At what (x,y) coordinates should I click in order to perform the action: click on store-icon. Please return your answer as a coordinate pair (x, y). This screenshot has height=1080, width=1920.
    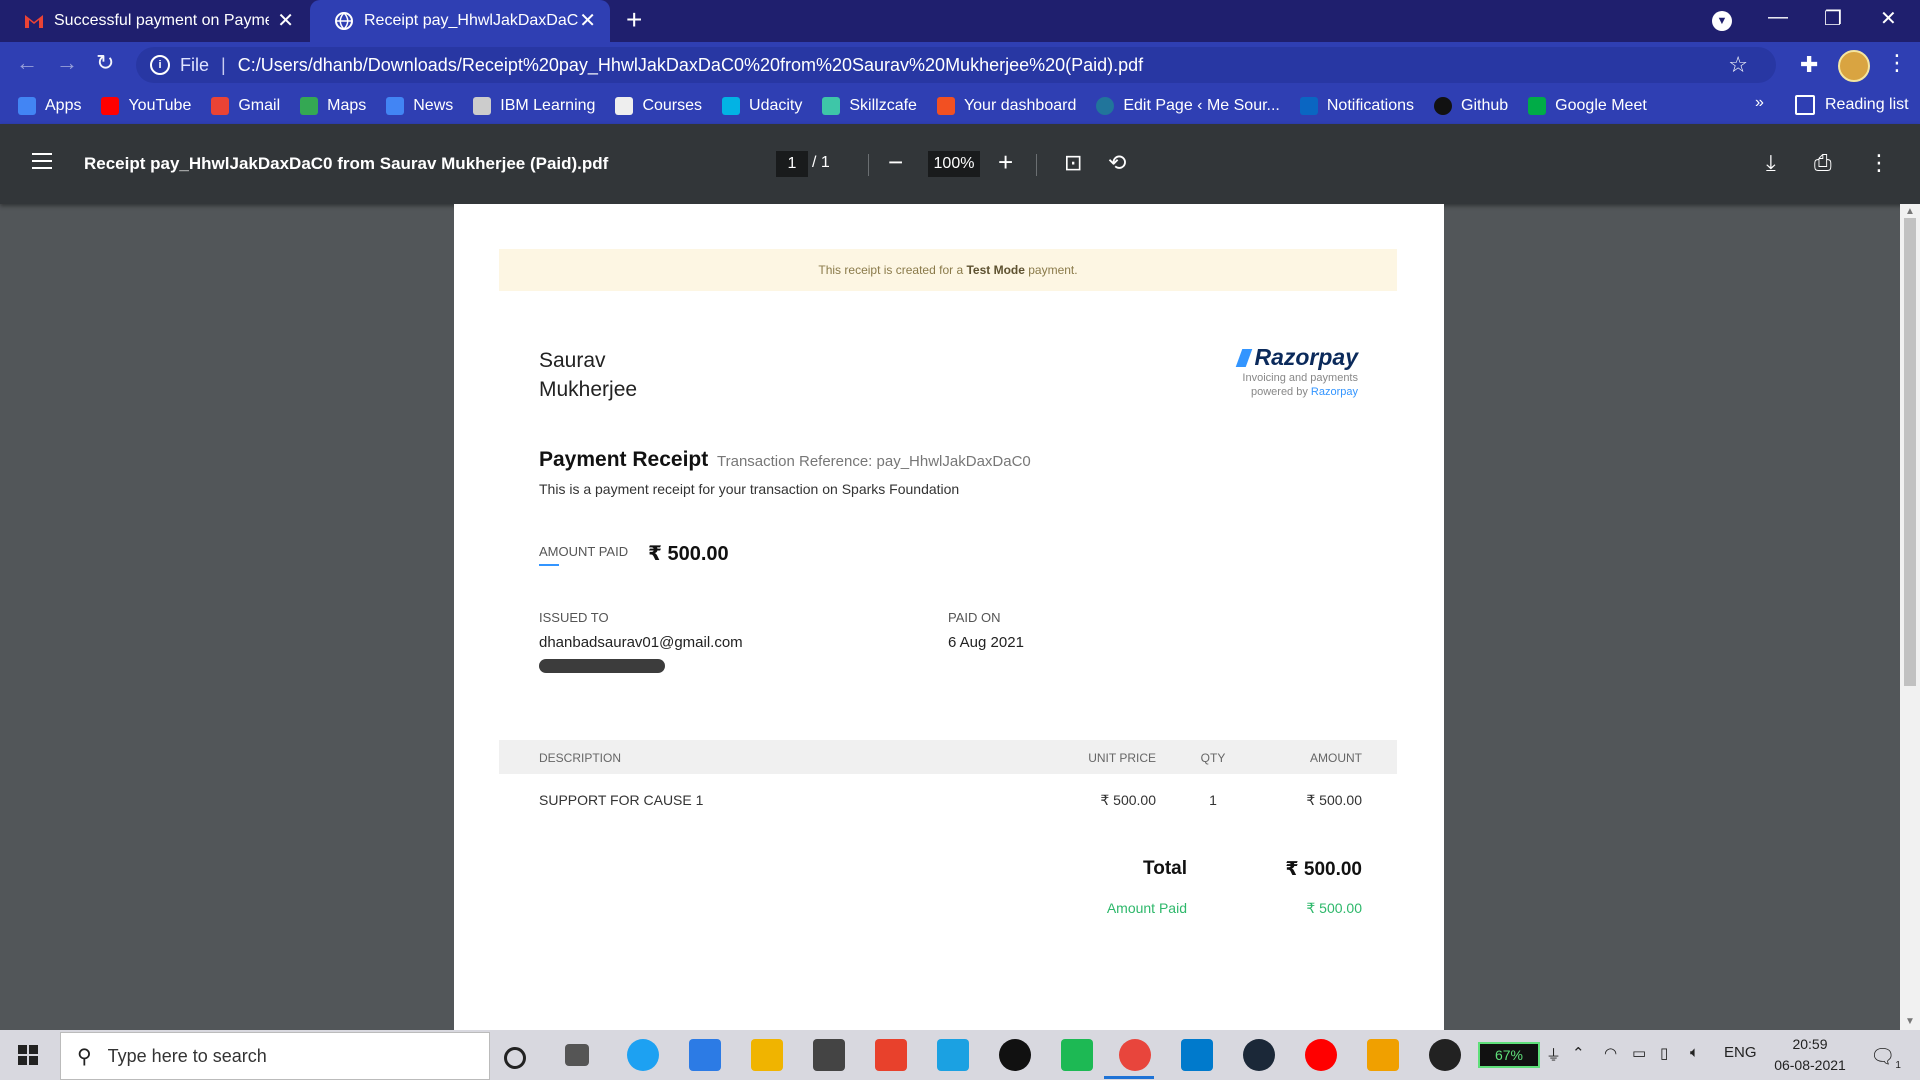
    Looking at the image, I should click on (829, 1055).